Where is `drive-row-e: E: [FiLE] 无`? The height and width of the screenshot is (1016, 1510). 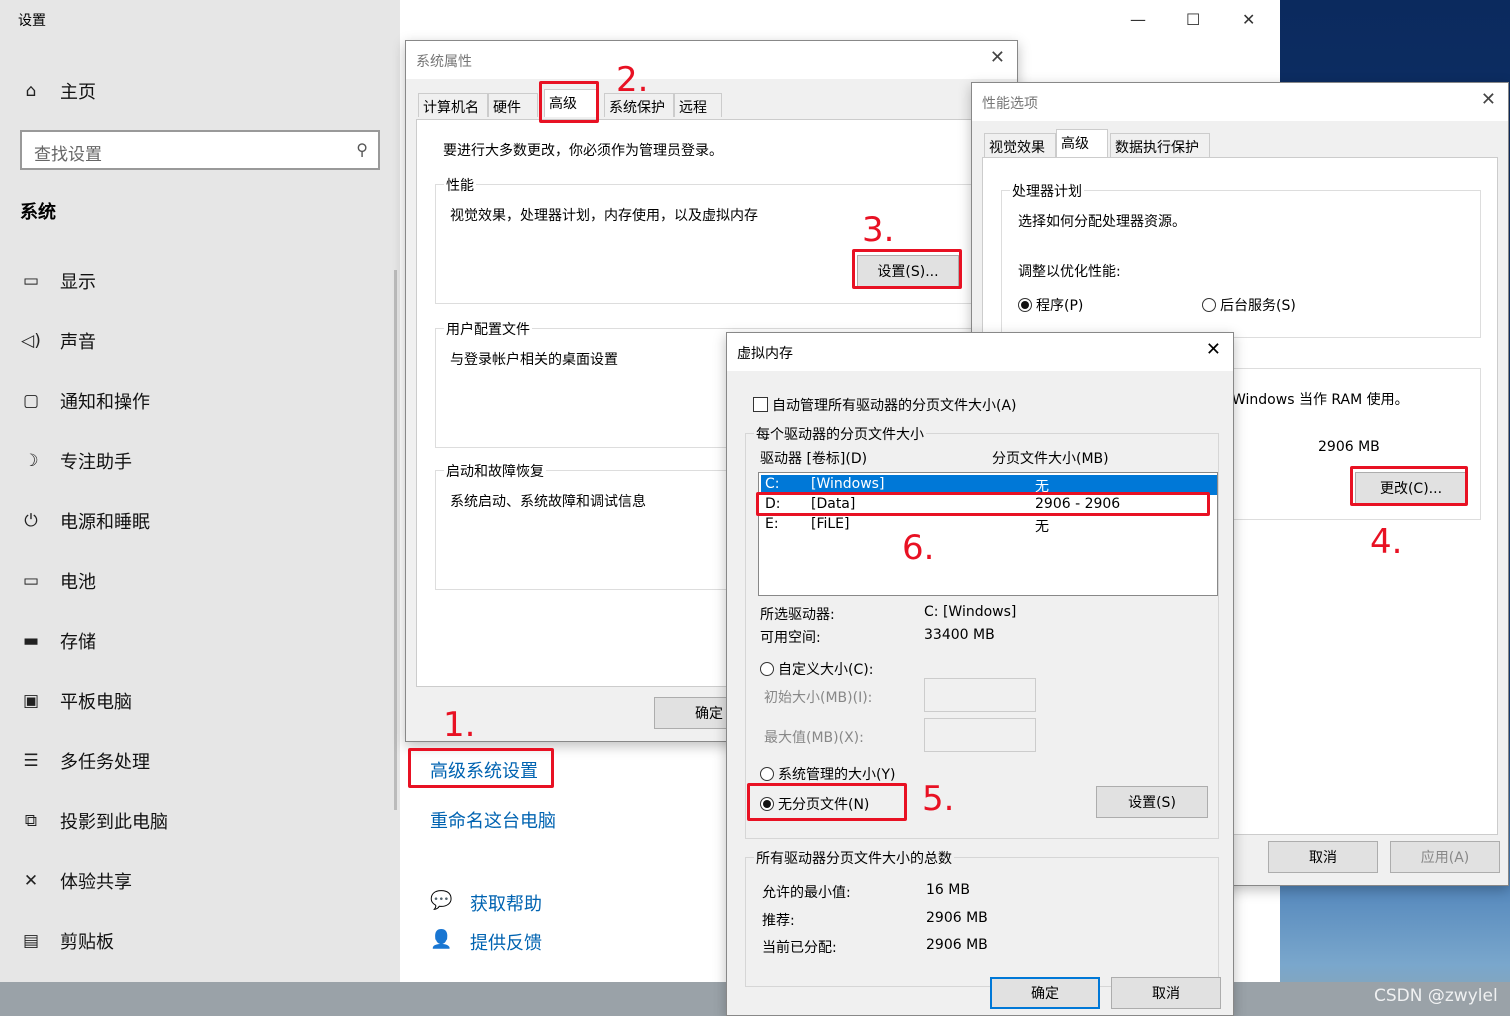 drive-row-e: E: [FiLE] 无 is located at coordinates (989, 525).